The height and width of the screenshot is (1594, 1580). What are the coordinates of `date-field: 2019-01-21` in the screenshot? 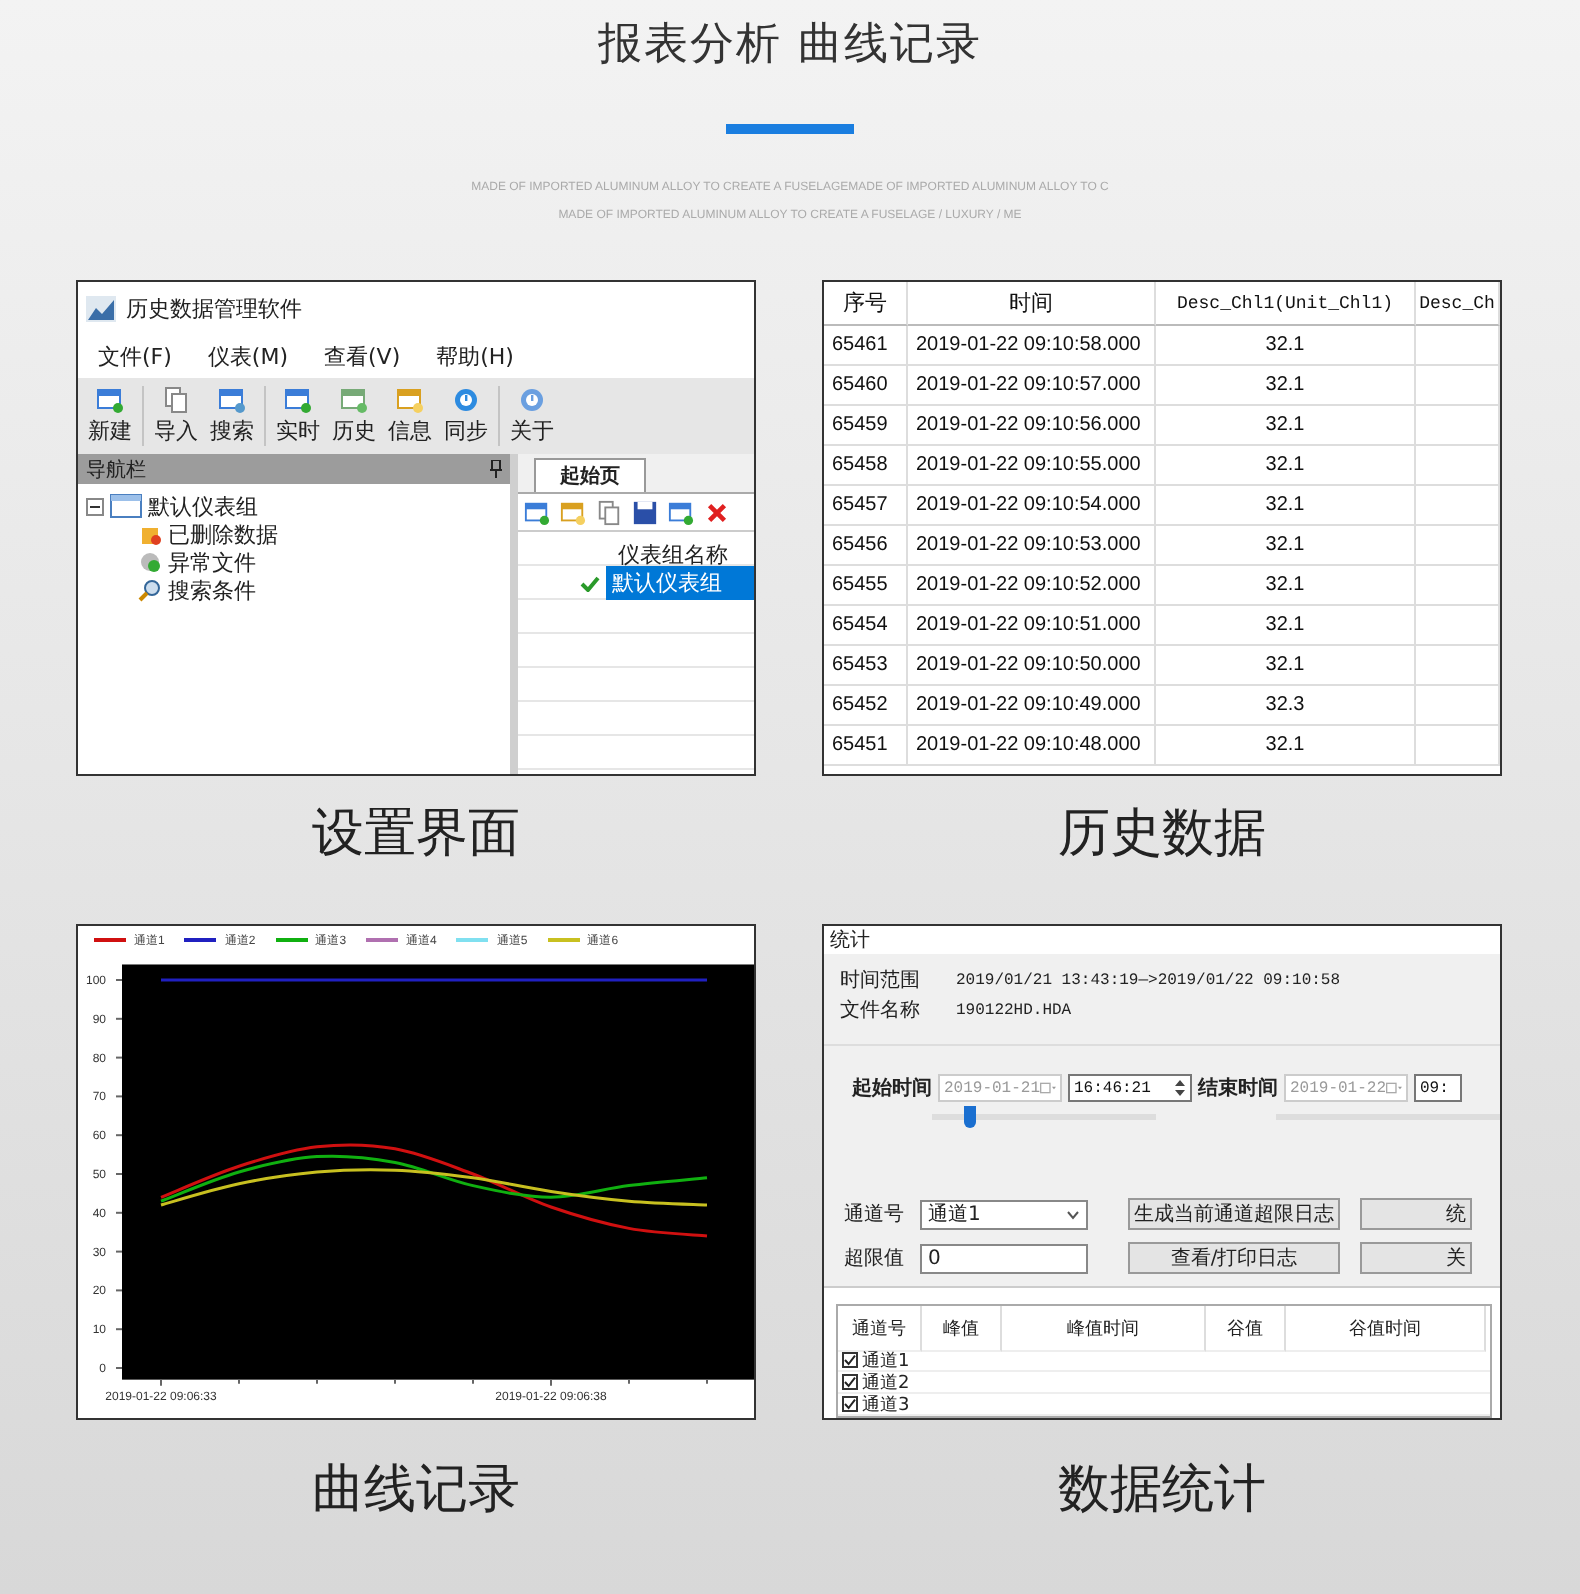 It's located at (1000, 1088).